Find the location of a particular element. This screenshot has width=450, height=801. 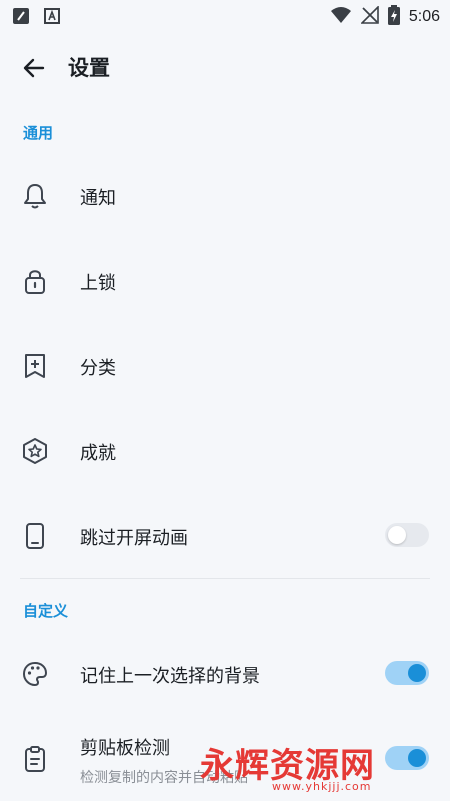

back-arrow-icon is located at coordinates (34, 68).